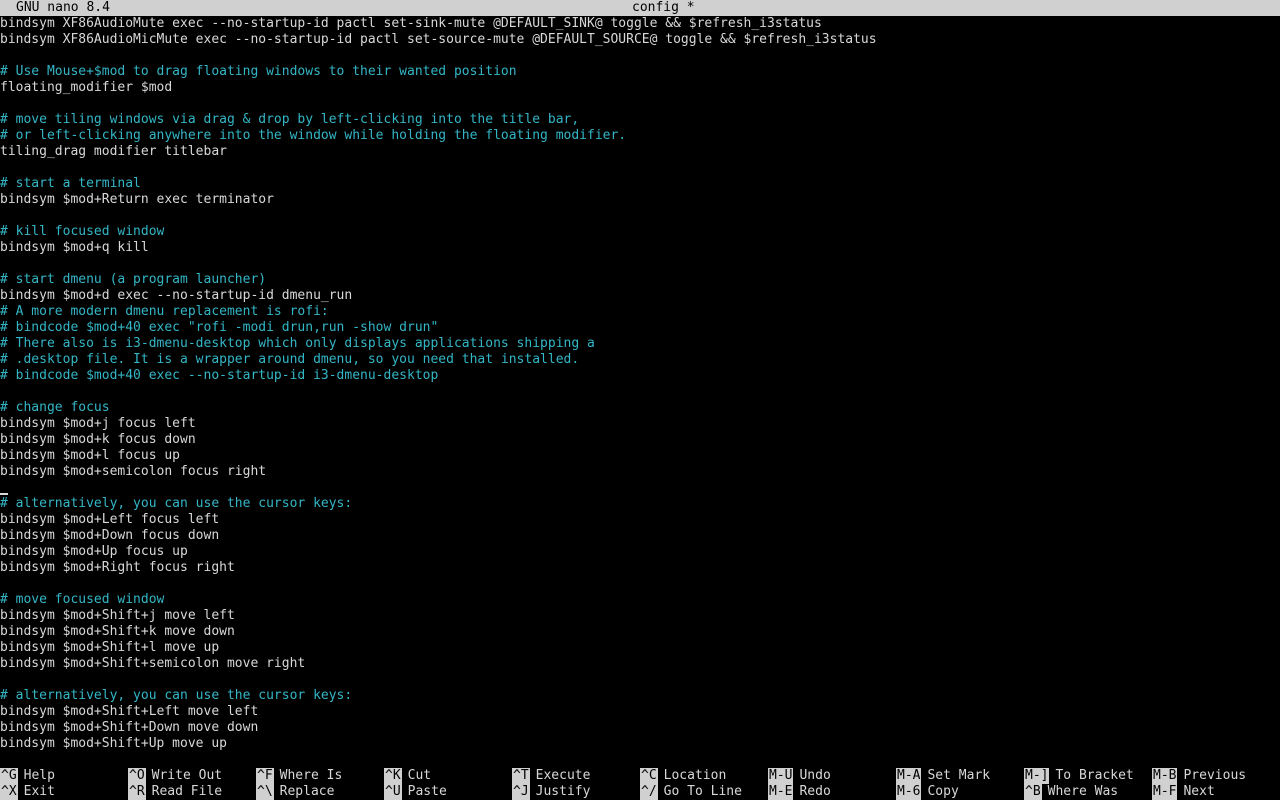 This screenshot has height=800, width=1280. What do you see at coordinates (640, 248) in the screenshot?
I see `code-line: bindsym $mod+q kill` at bounding box center [640, 248].